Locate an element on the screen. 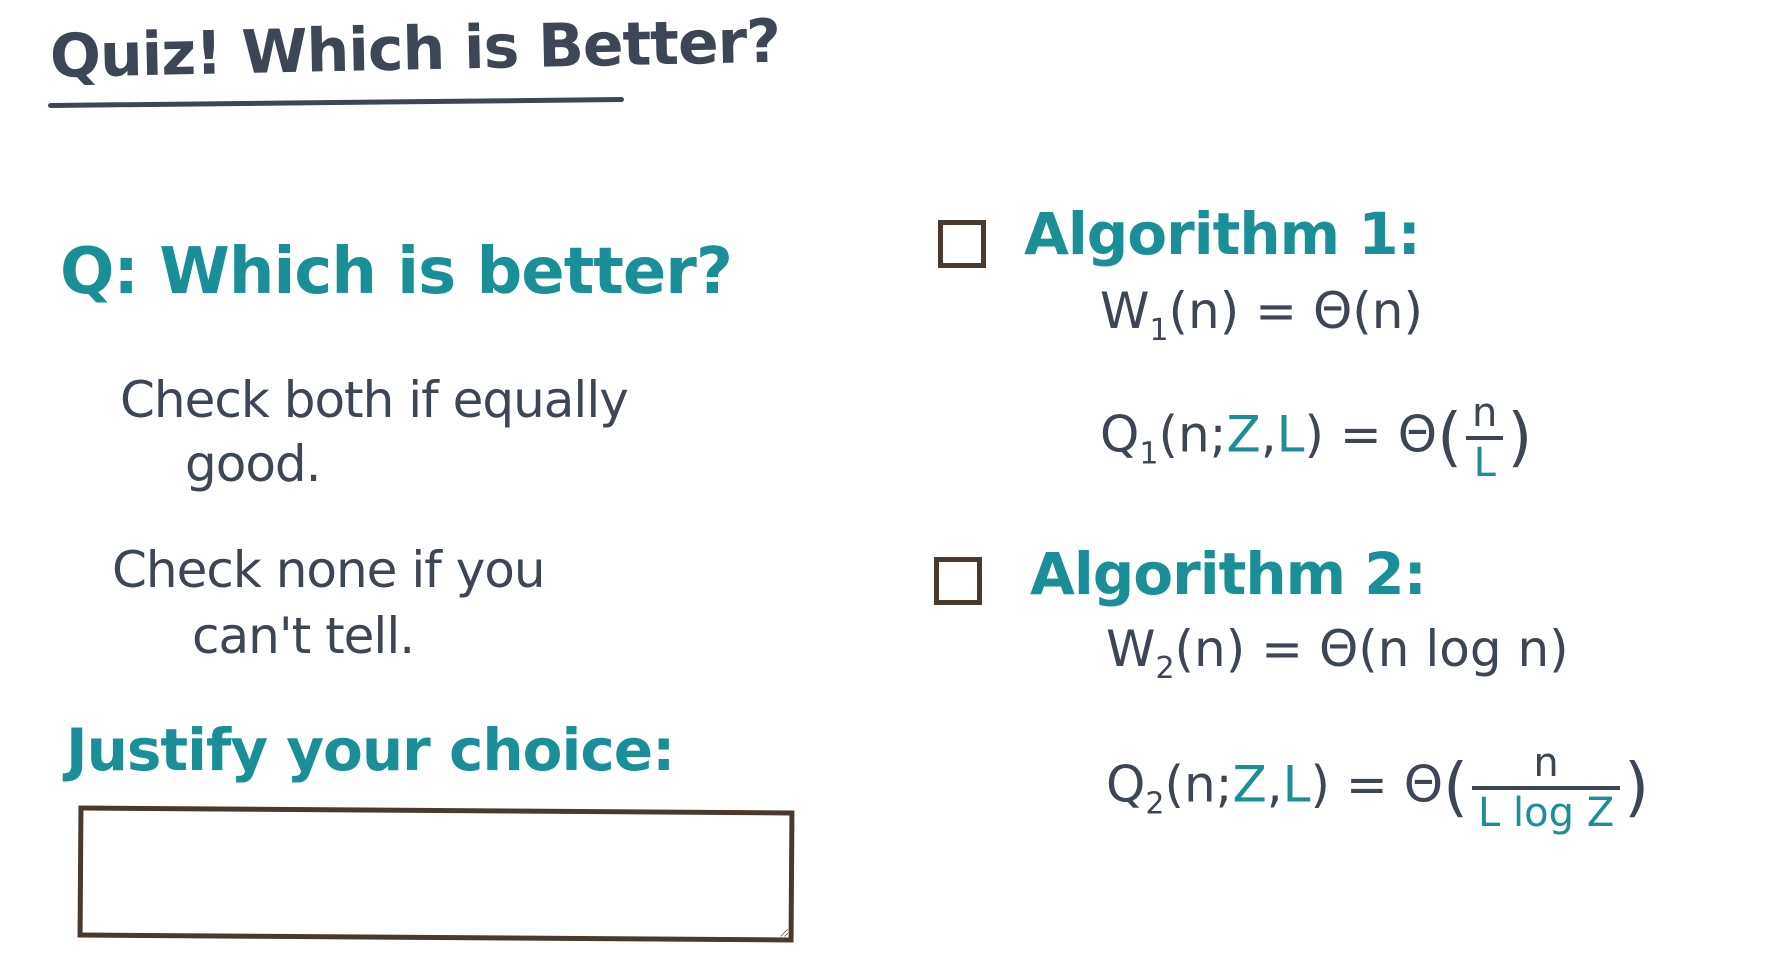 The height and width of the screenshot is (980, 1778). cache-subscript: 1 is located at coordinates (1149, 454).